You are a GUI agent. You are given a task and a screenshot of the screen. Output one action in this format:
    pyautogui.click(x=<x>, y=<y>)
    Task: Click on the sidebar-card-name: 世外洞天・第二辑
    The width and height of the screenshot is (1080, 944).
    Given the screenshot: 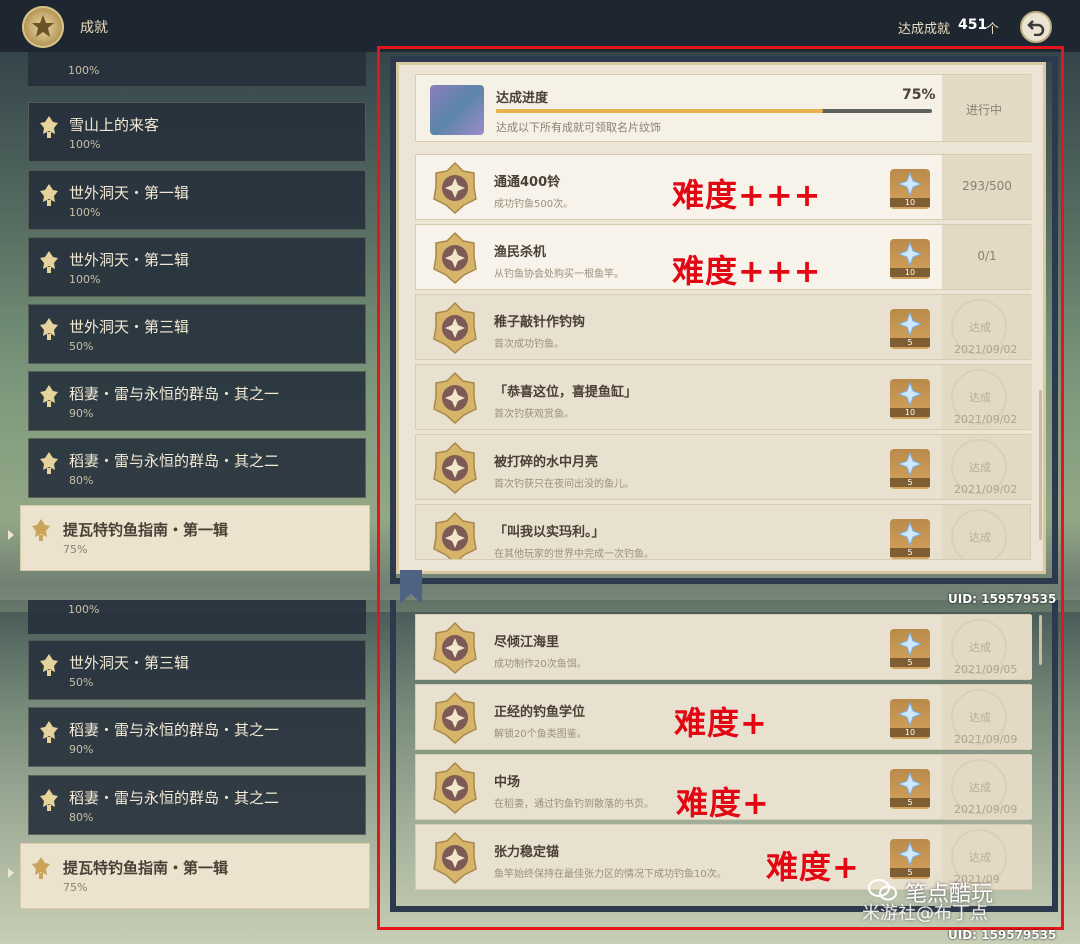 What is the action you would take?
    pyautogui.click(x=129, y=260)
    